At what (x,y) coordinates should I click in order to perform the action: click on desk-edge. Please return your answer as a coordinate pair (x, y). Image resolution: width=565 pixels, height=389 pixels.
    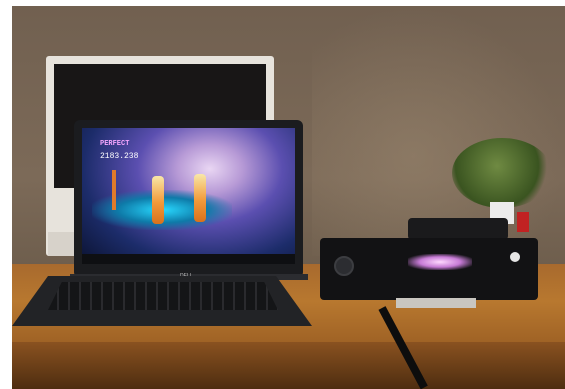
    Looking at the image, I should click on (288, 365).